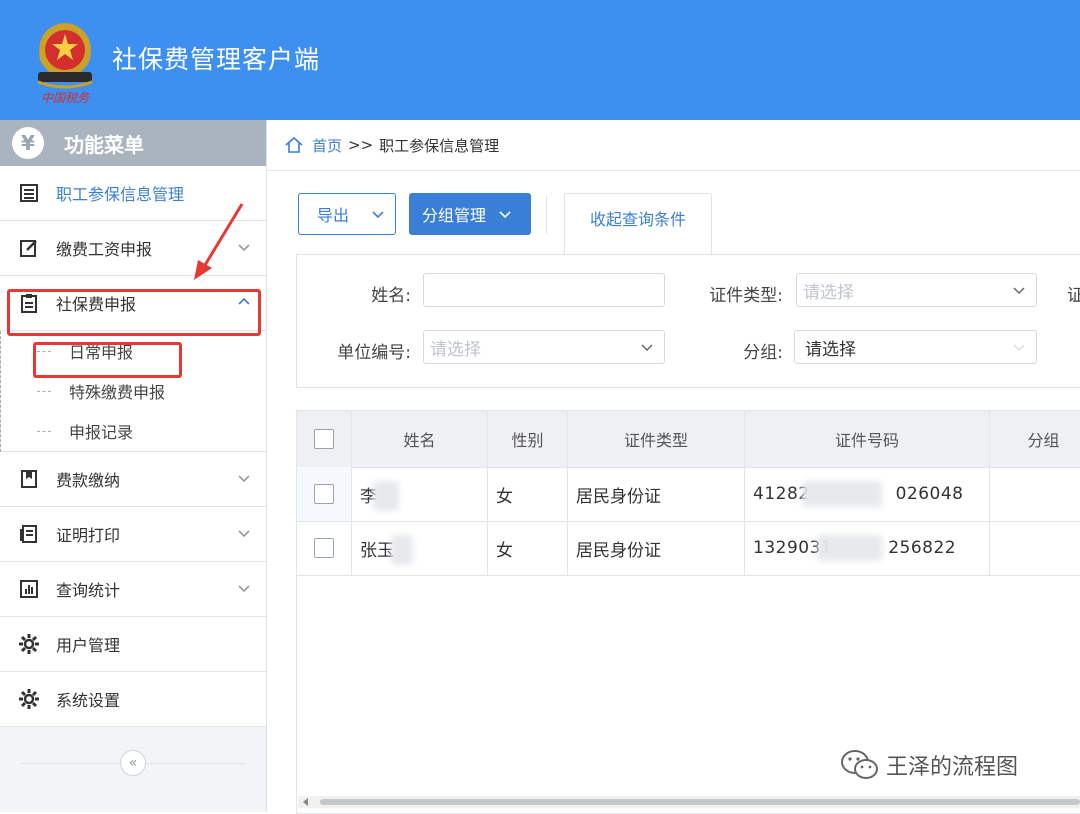  What do you see at coordinates (88, 480) in the screenshot?
I see `sidebar-item-label: 费款缴纳` at bounding box center [88, 480].